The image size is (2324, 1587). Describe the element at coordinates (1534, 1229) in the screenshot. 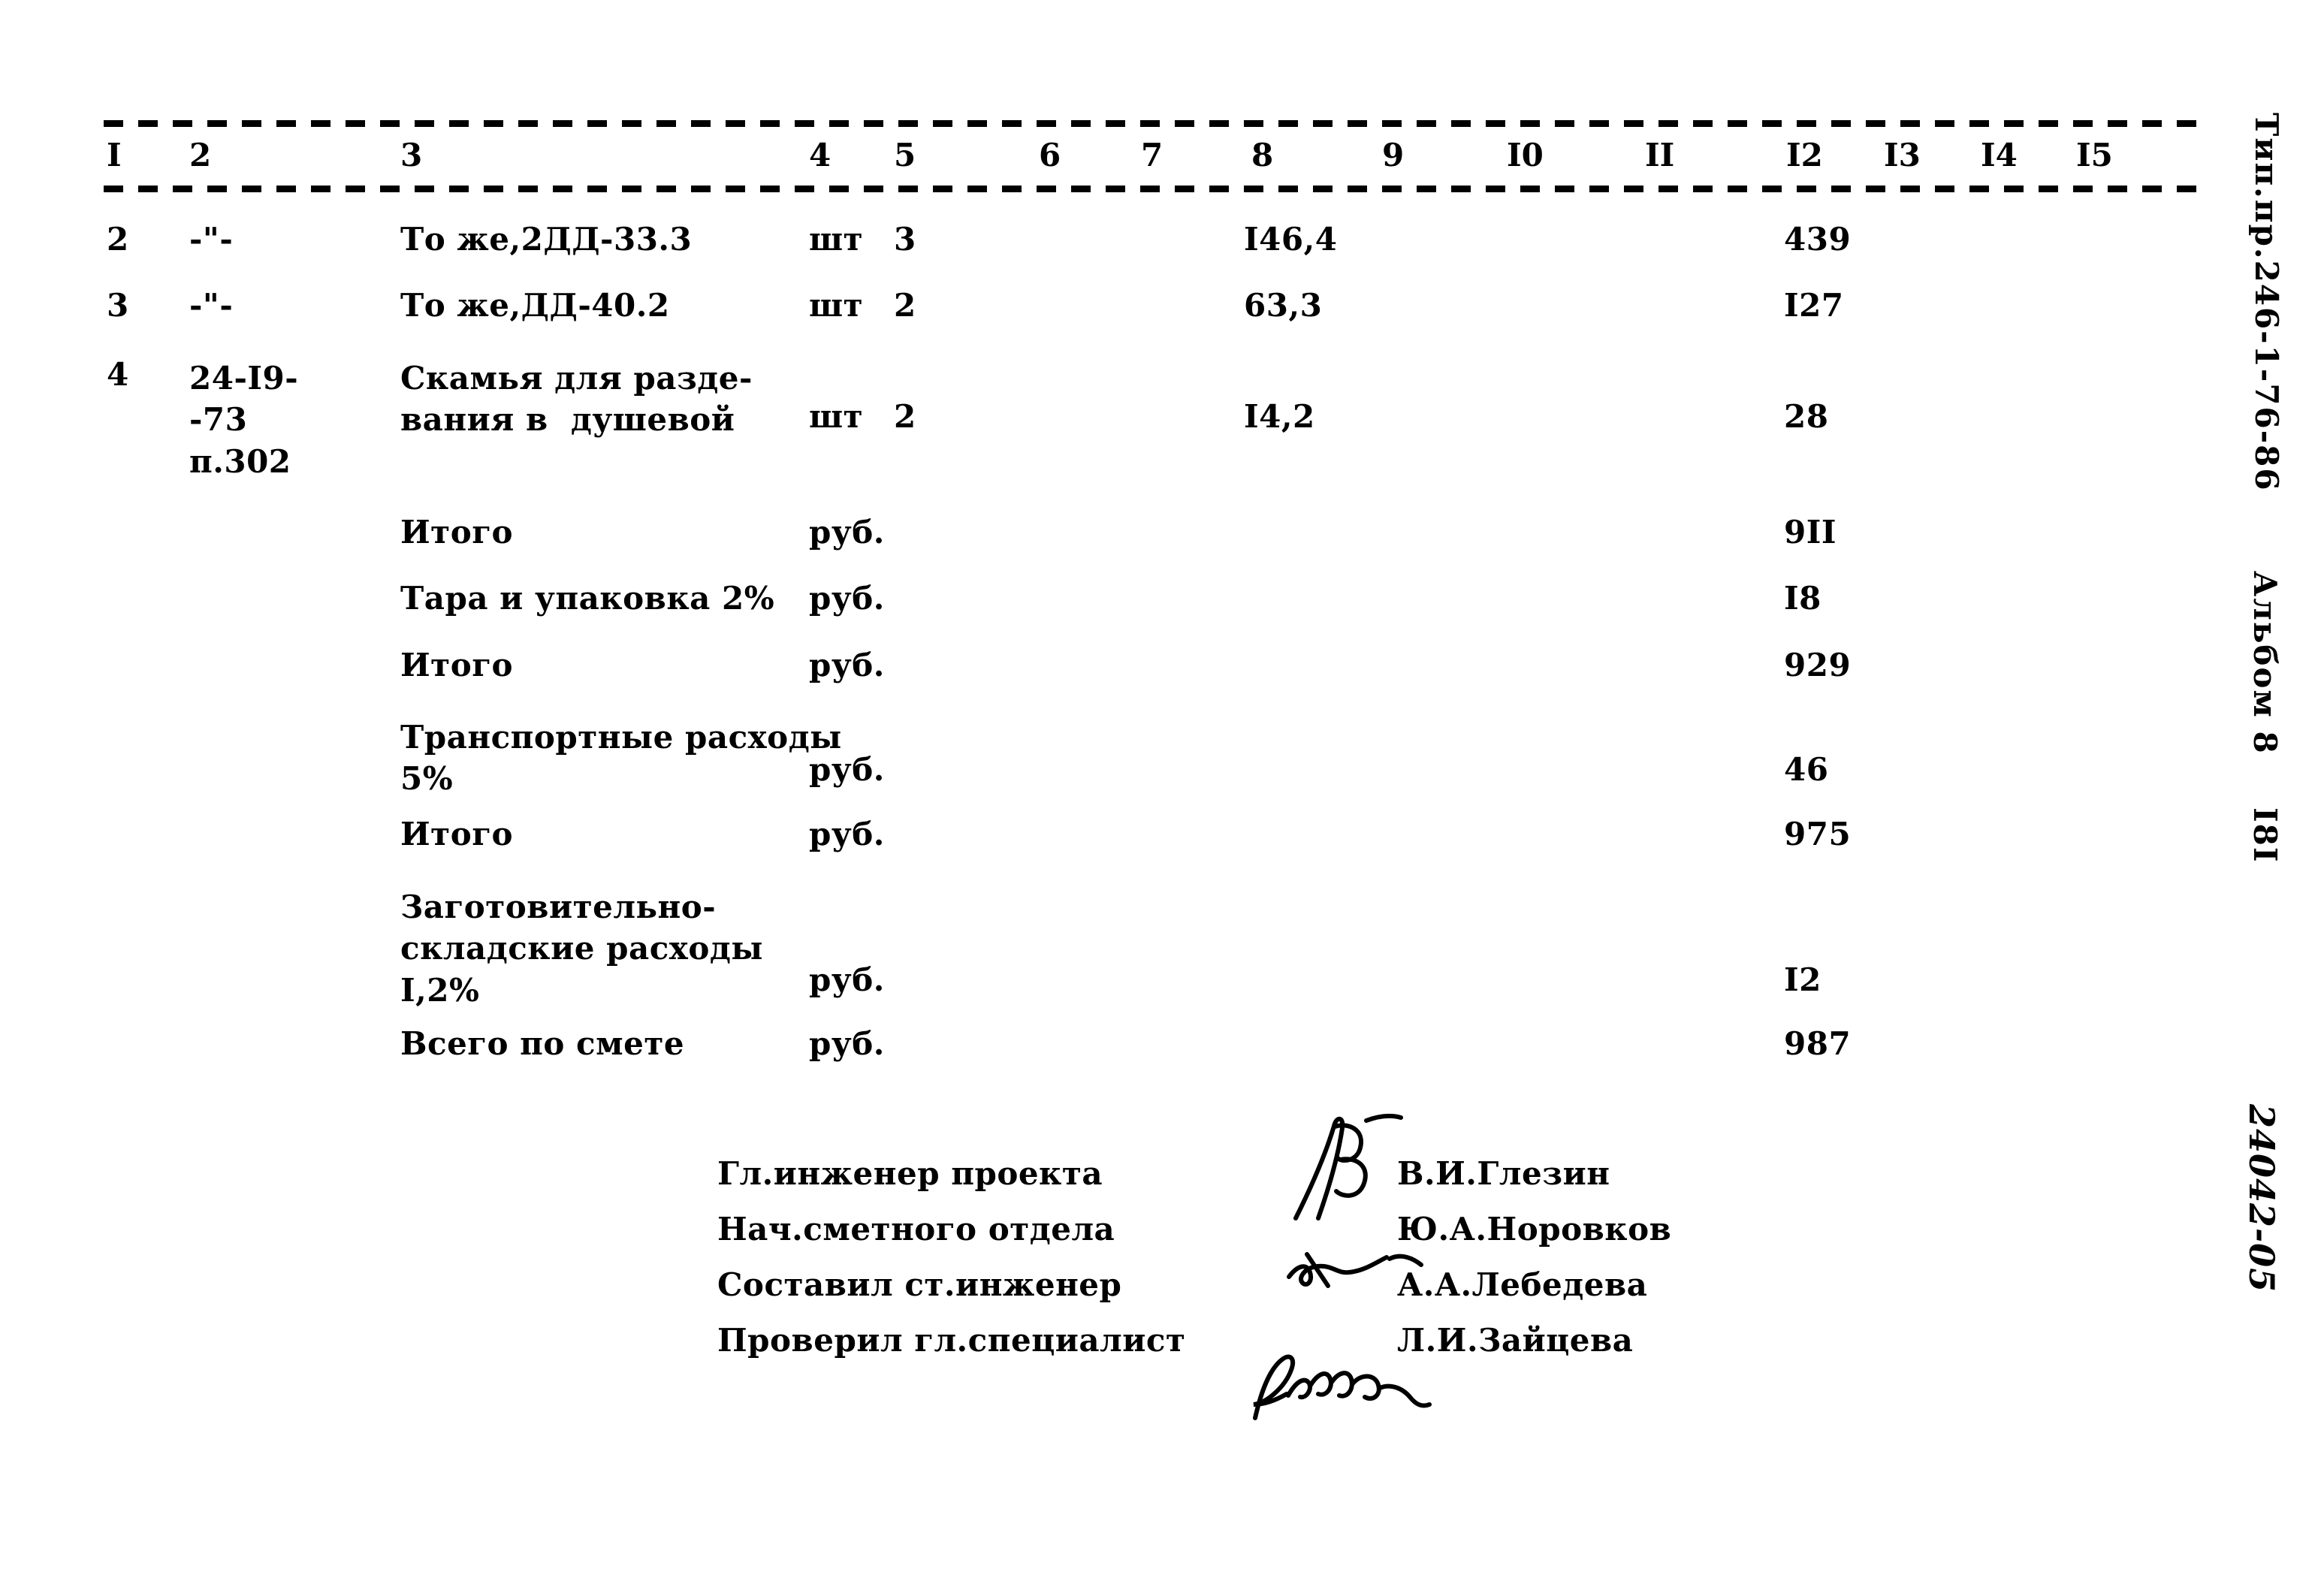

I see `signature-name: Ю.А.Норовков` at that location.